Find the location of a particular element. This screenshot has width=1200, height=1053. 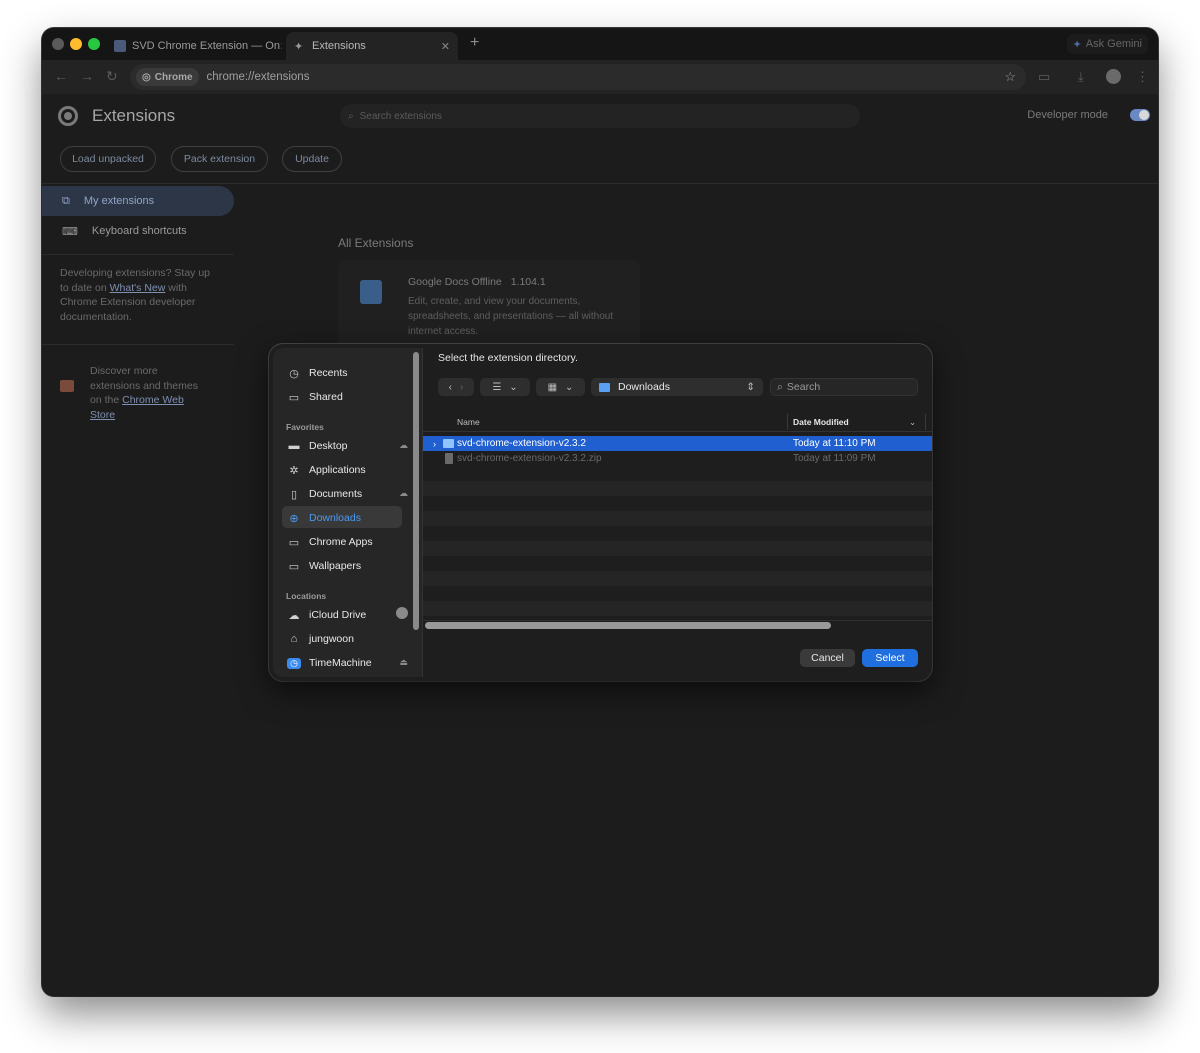

column-header-name: Name is located at coordinates (468, 422).